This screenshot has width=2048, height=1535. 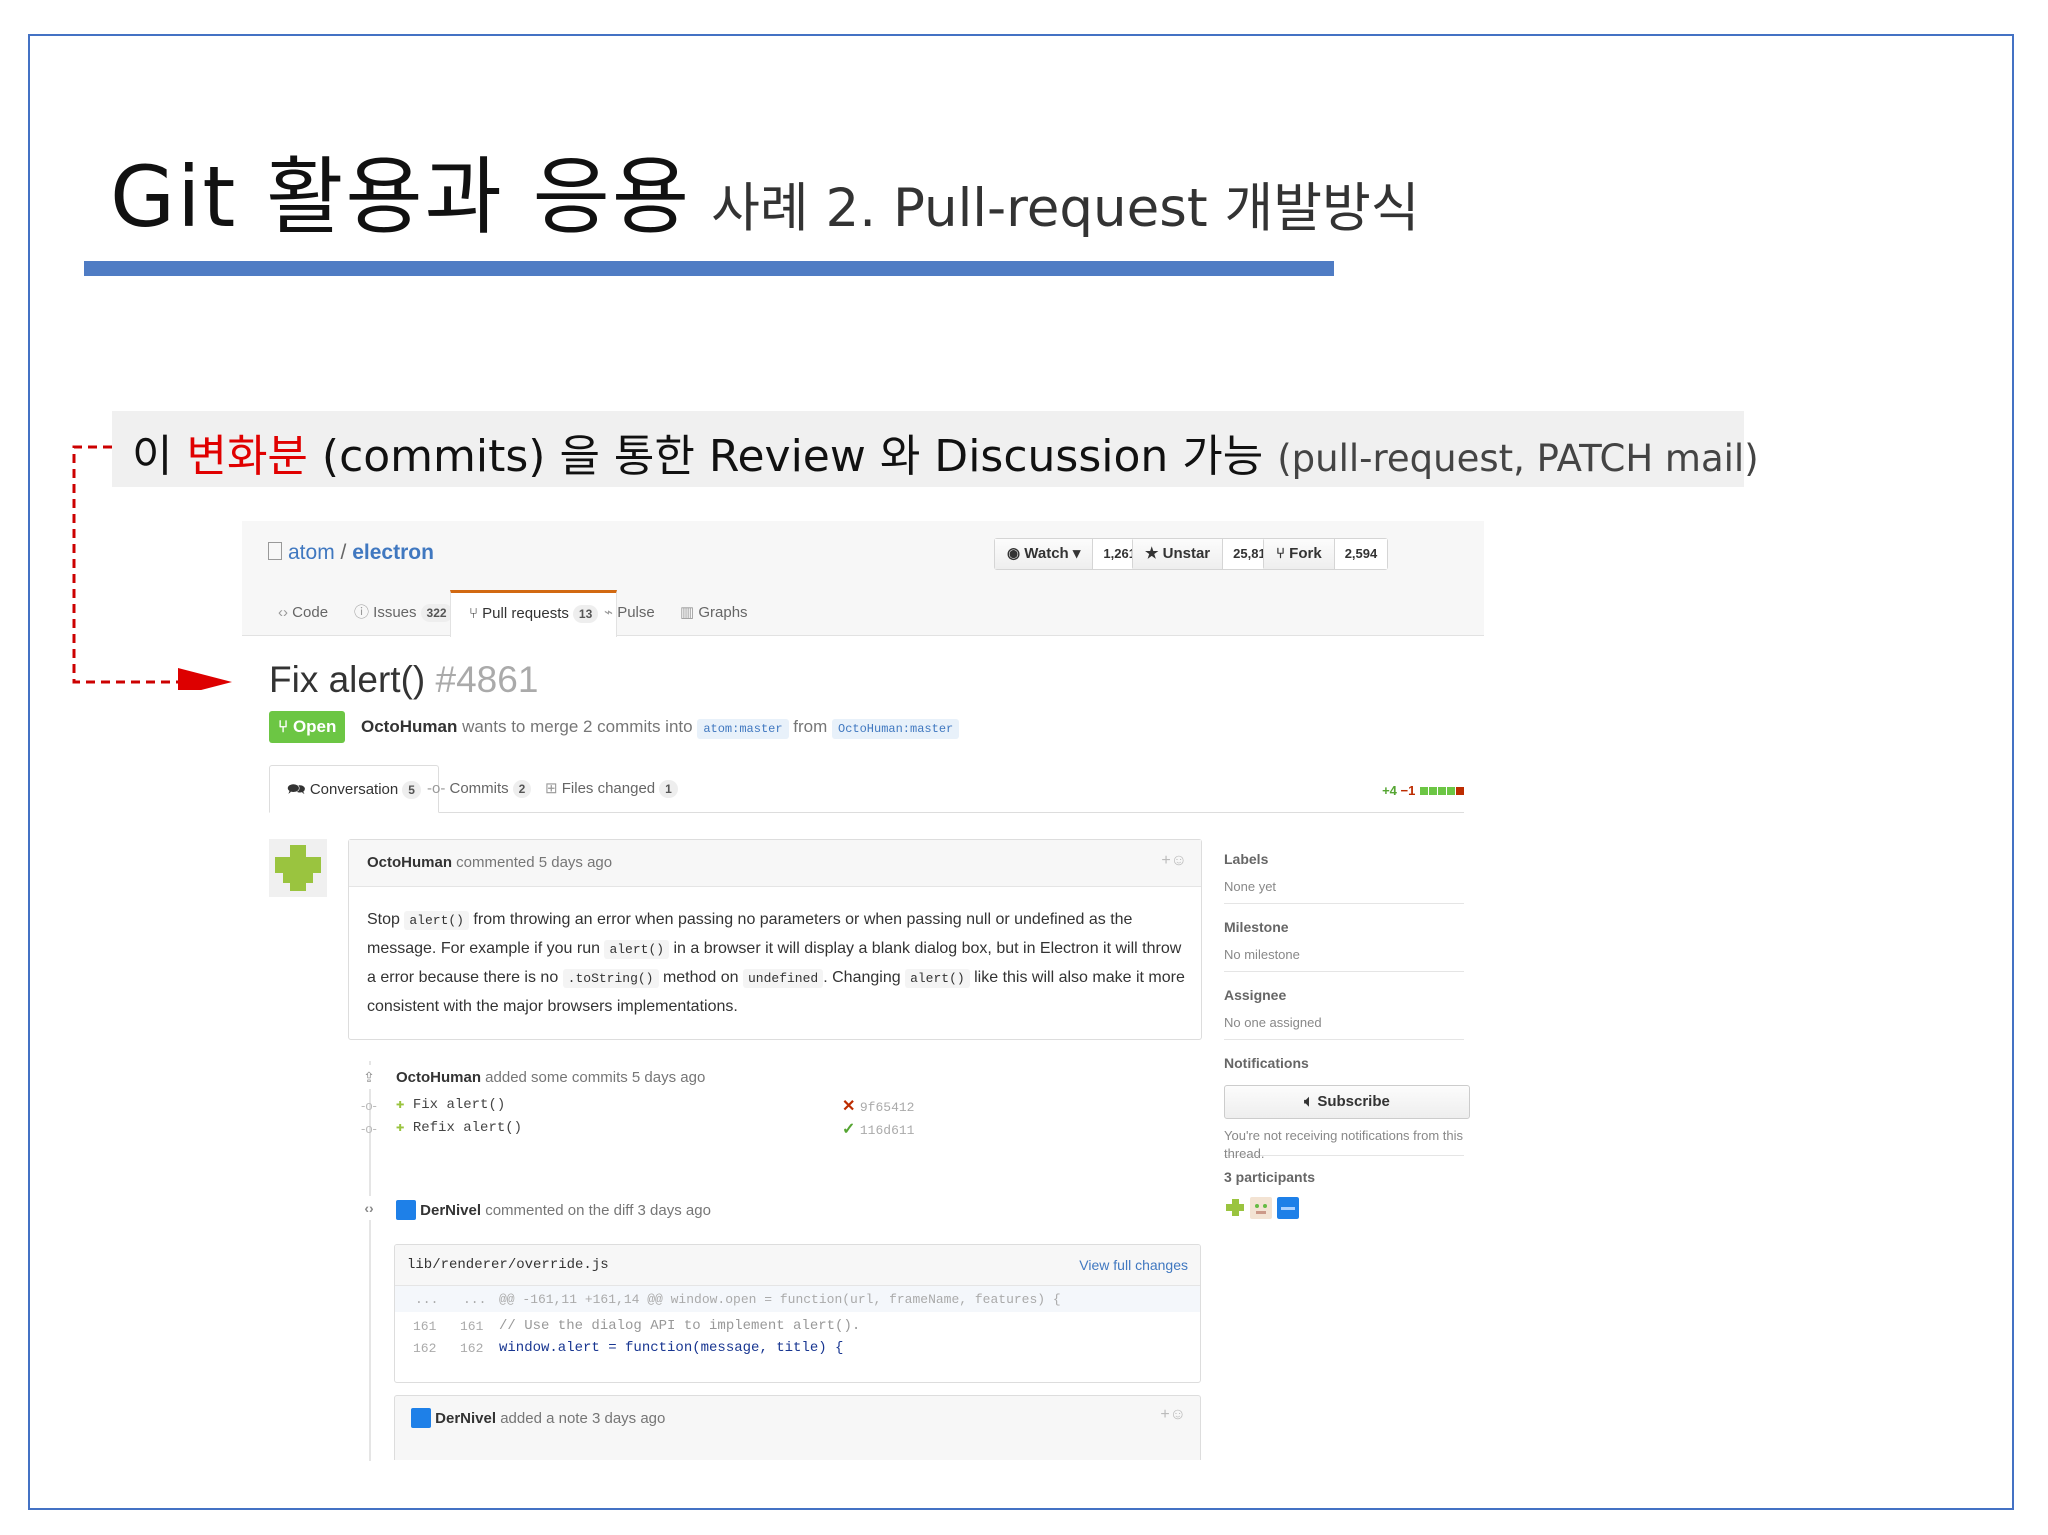 What do you see at coordinates (298, 789) in the screenshot?
I see `comment-discussion-icon: 🗪` at bounding box center [298, 789].